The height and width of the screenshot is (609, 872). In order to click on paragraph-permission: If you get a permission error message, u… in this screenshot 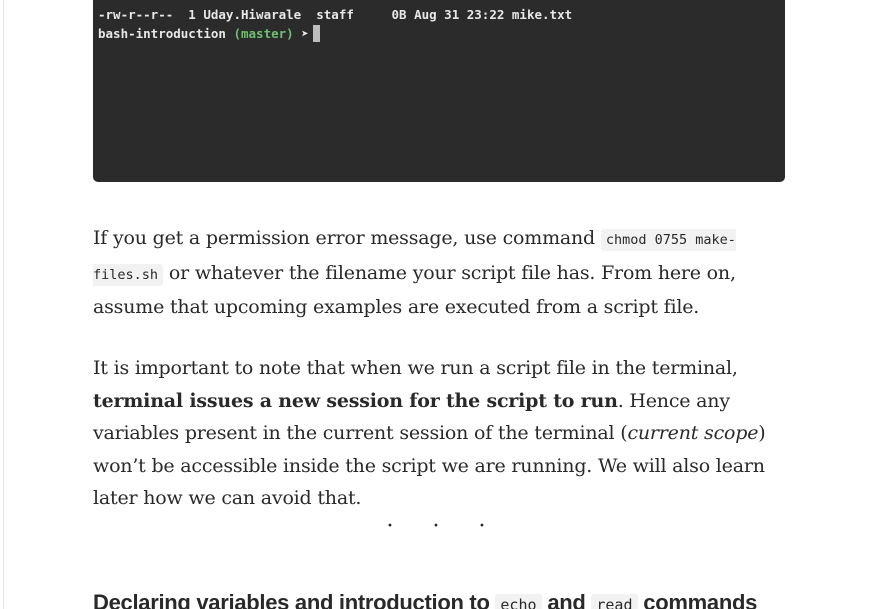, I will do `click(438, 273)`.